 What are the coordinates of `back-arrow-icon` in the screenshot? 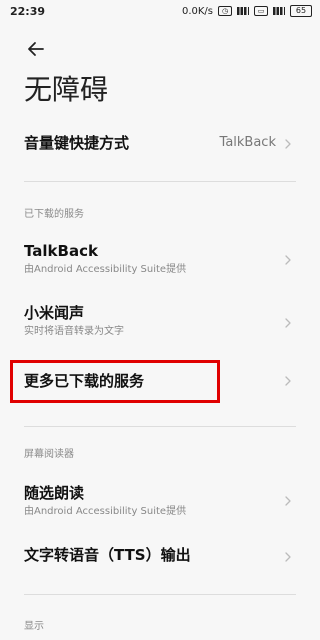 It's located at (36, 49).